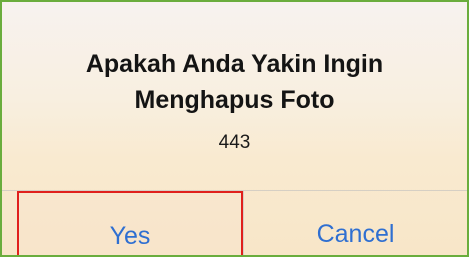 This screenshot has height=257, width=469. What do you see at coordinates (234, 142) in the screenshot?
I see `dialog-message: 443` at bounding box center [234, 142].